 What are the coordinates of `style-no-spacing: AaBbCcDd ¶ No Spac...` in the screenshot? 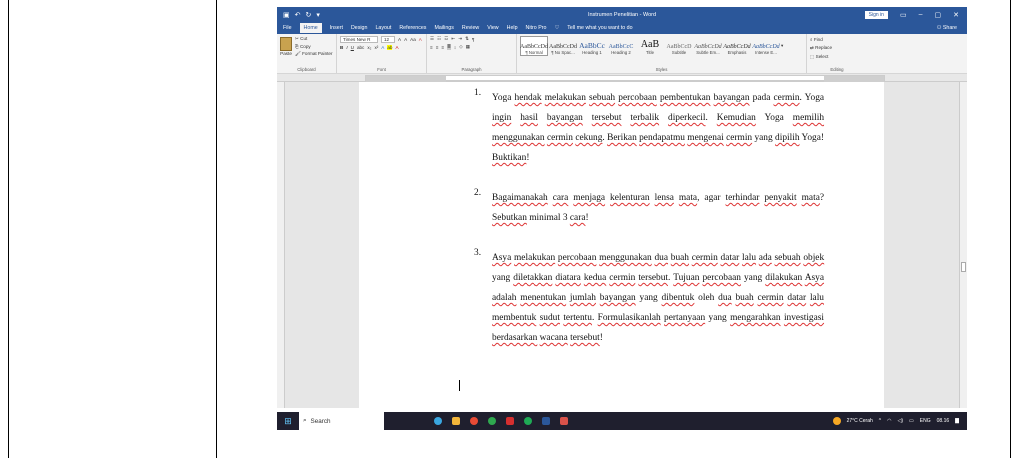 It's located at (563, 46).